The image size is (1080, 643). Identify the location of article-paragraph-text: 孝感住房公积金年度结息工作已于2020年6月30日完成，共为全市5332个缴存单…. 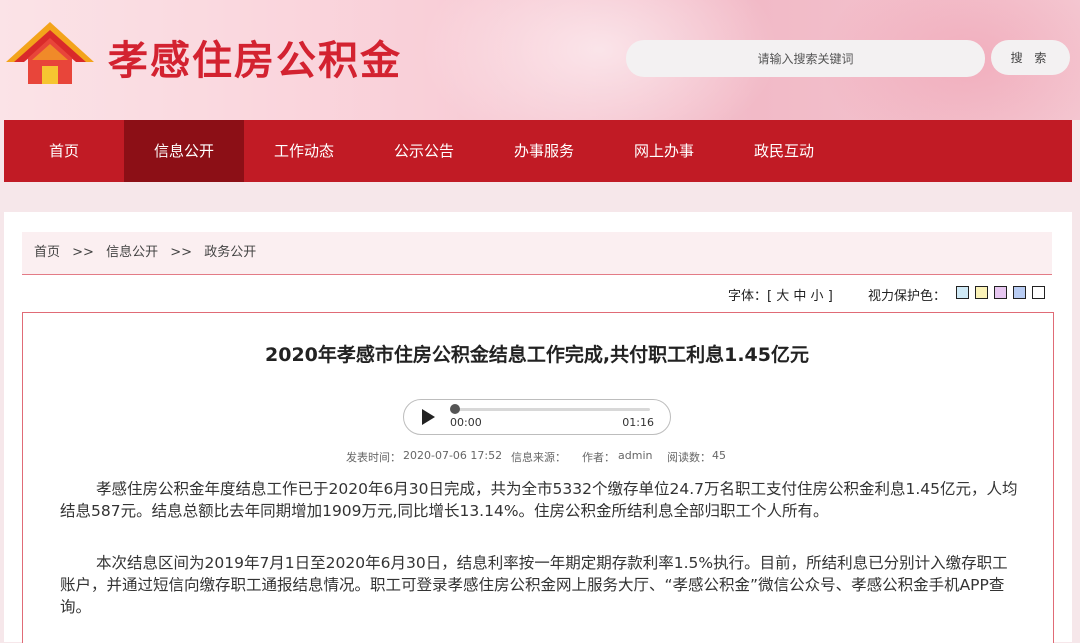
(539, 500).